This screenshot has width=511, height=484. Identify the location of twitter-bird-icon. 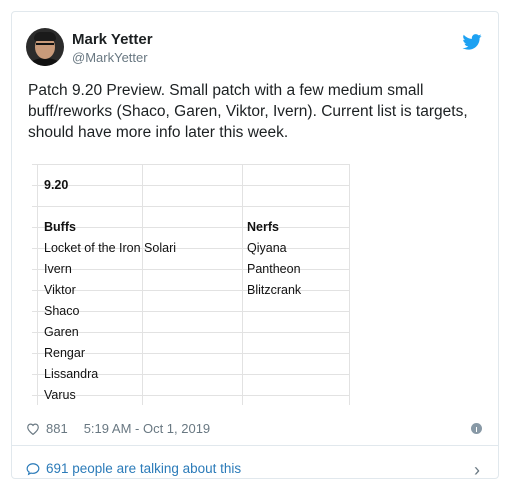
(472, 42).